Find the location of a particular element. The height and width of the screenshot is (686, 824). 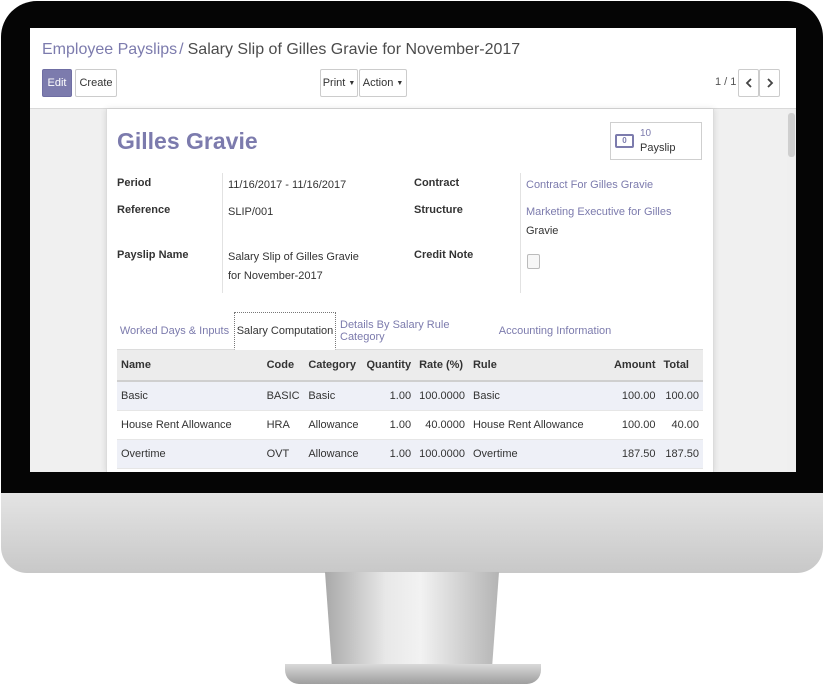

column-header-total: Total is located at coordinates (681, 366).